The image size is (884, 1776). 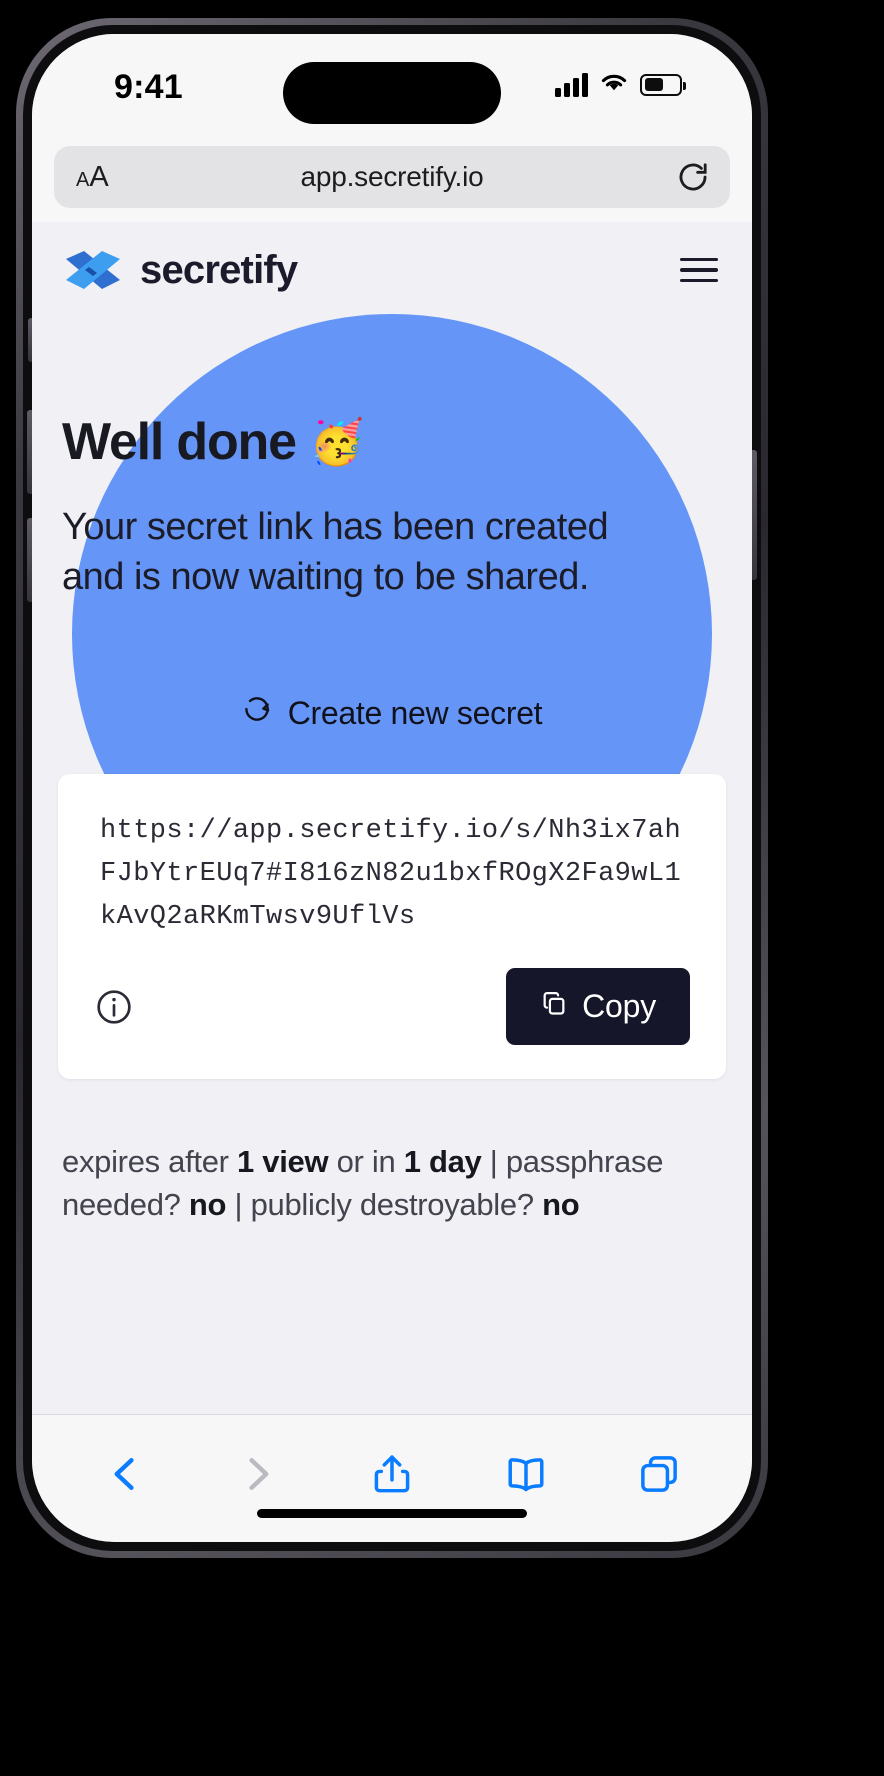 I want to click on text-size-button: A A, so click(x=92, y=177).